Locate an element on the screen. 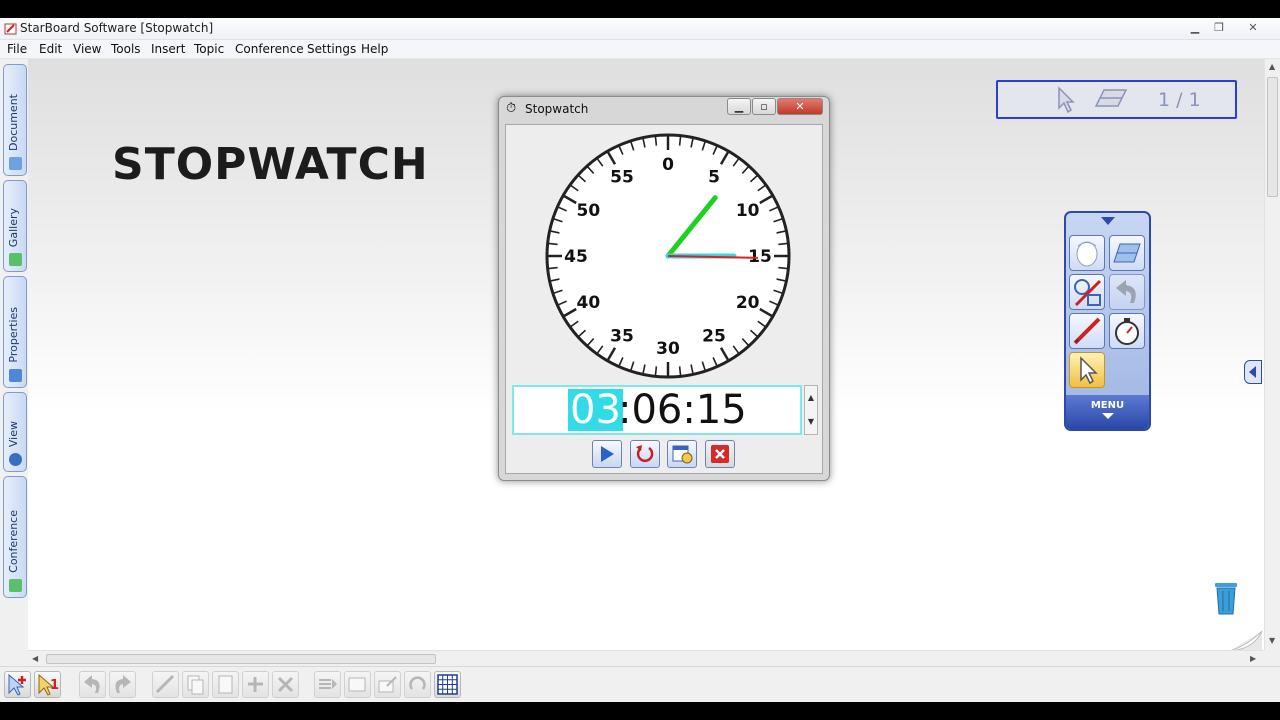 The width and height of the screenshot is (1280, 720). window-title: StarBoard Software [Stopwatch] is located at coordinates (117, 28).